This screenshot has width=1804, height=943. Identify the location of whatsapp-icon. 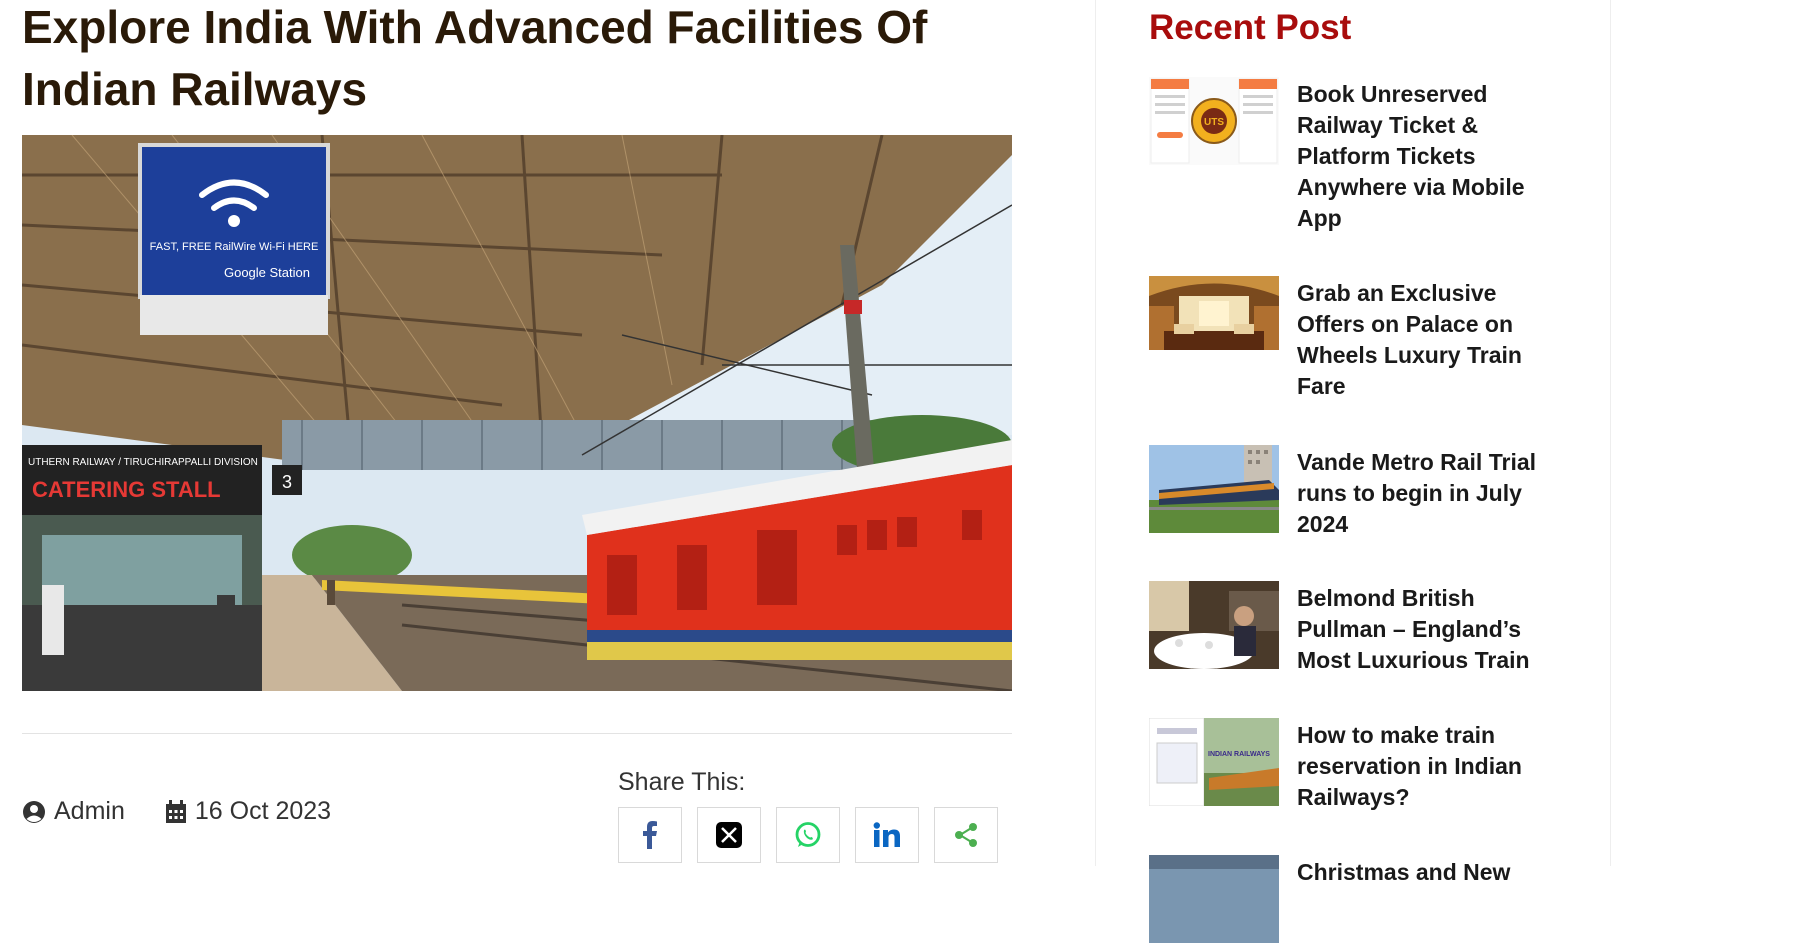
(808, 834).